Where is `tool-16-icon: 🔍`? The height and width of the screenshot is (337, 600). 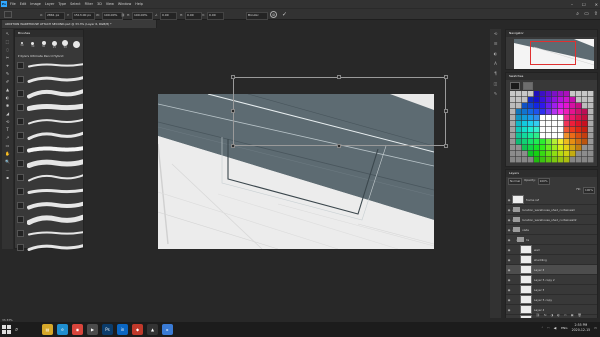 tool-16-icon: 🔍 is located at coordinates (7, 161).